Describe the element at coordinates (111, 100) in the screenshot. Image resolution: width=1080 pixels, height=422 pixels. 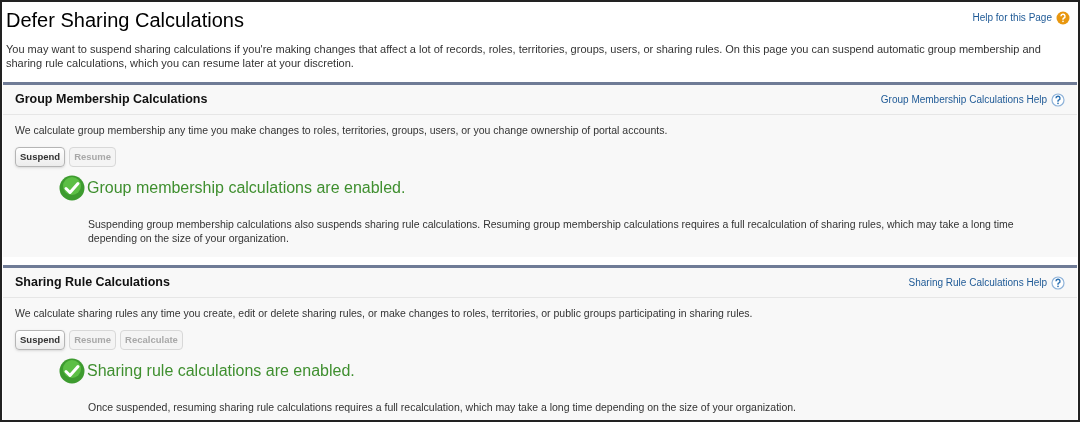
I see `section-title: Group Membership Calculations` at that location.